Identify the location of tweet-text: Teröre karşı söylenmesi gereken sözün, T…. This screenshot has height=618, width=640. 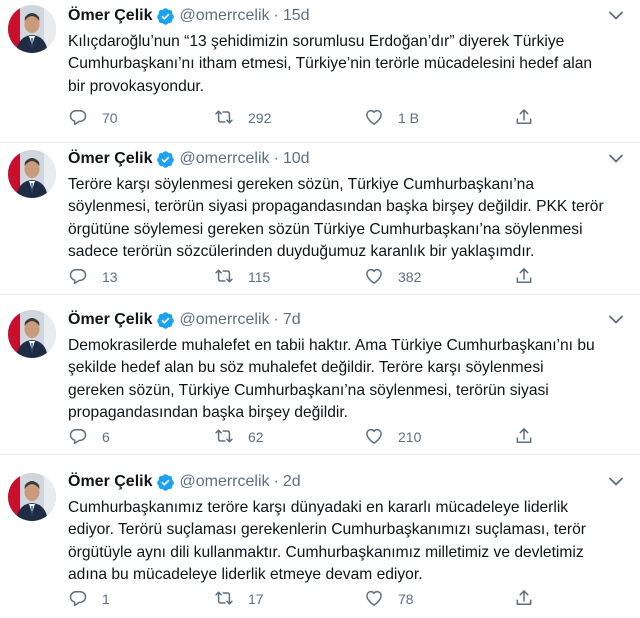
(336, 218).